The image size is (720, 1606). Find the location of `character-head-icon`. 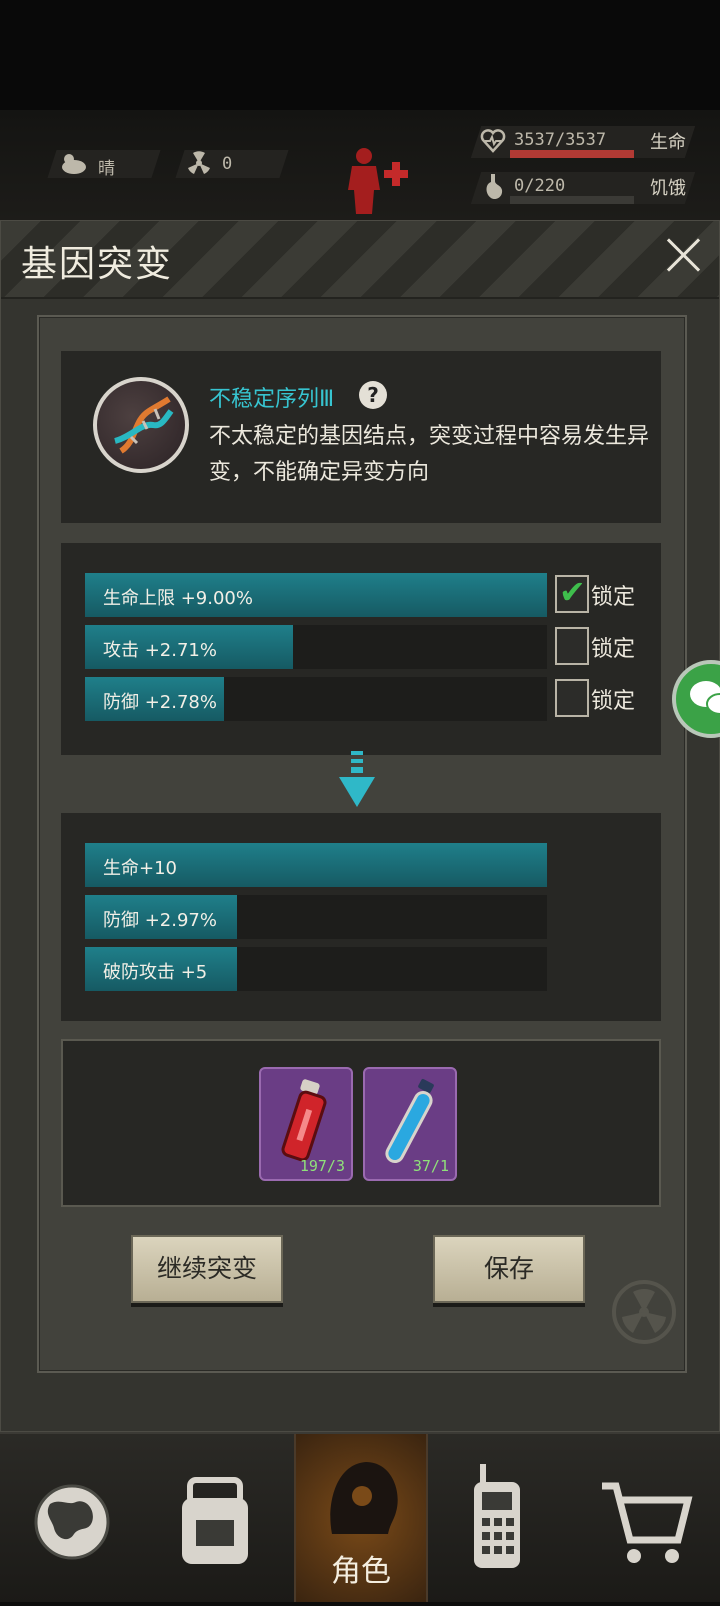

character-head-icon is located at coordinates (364, 1498).